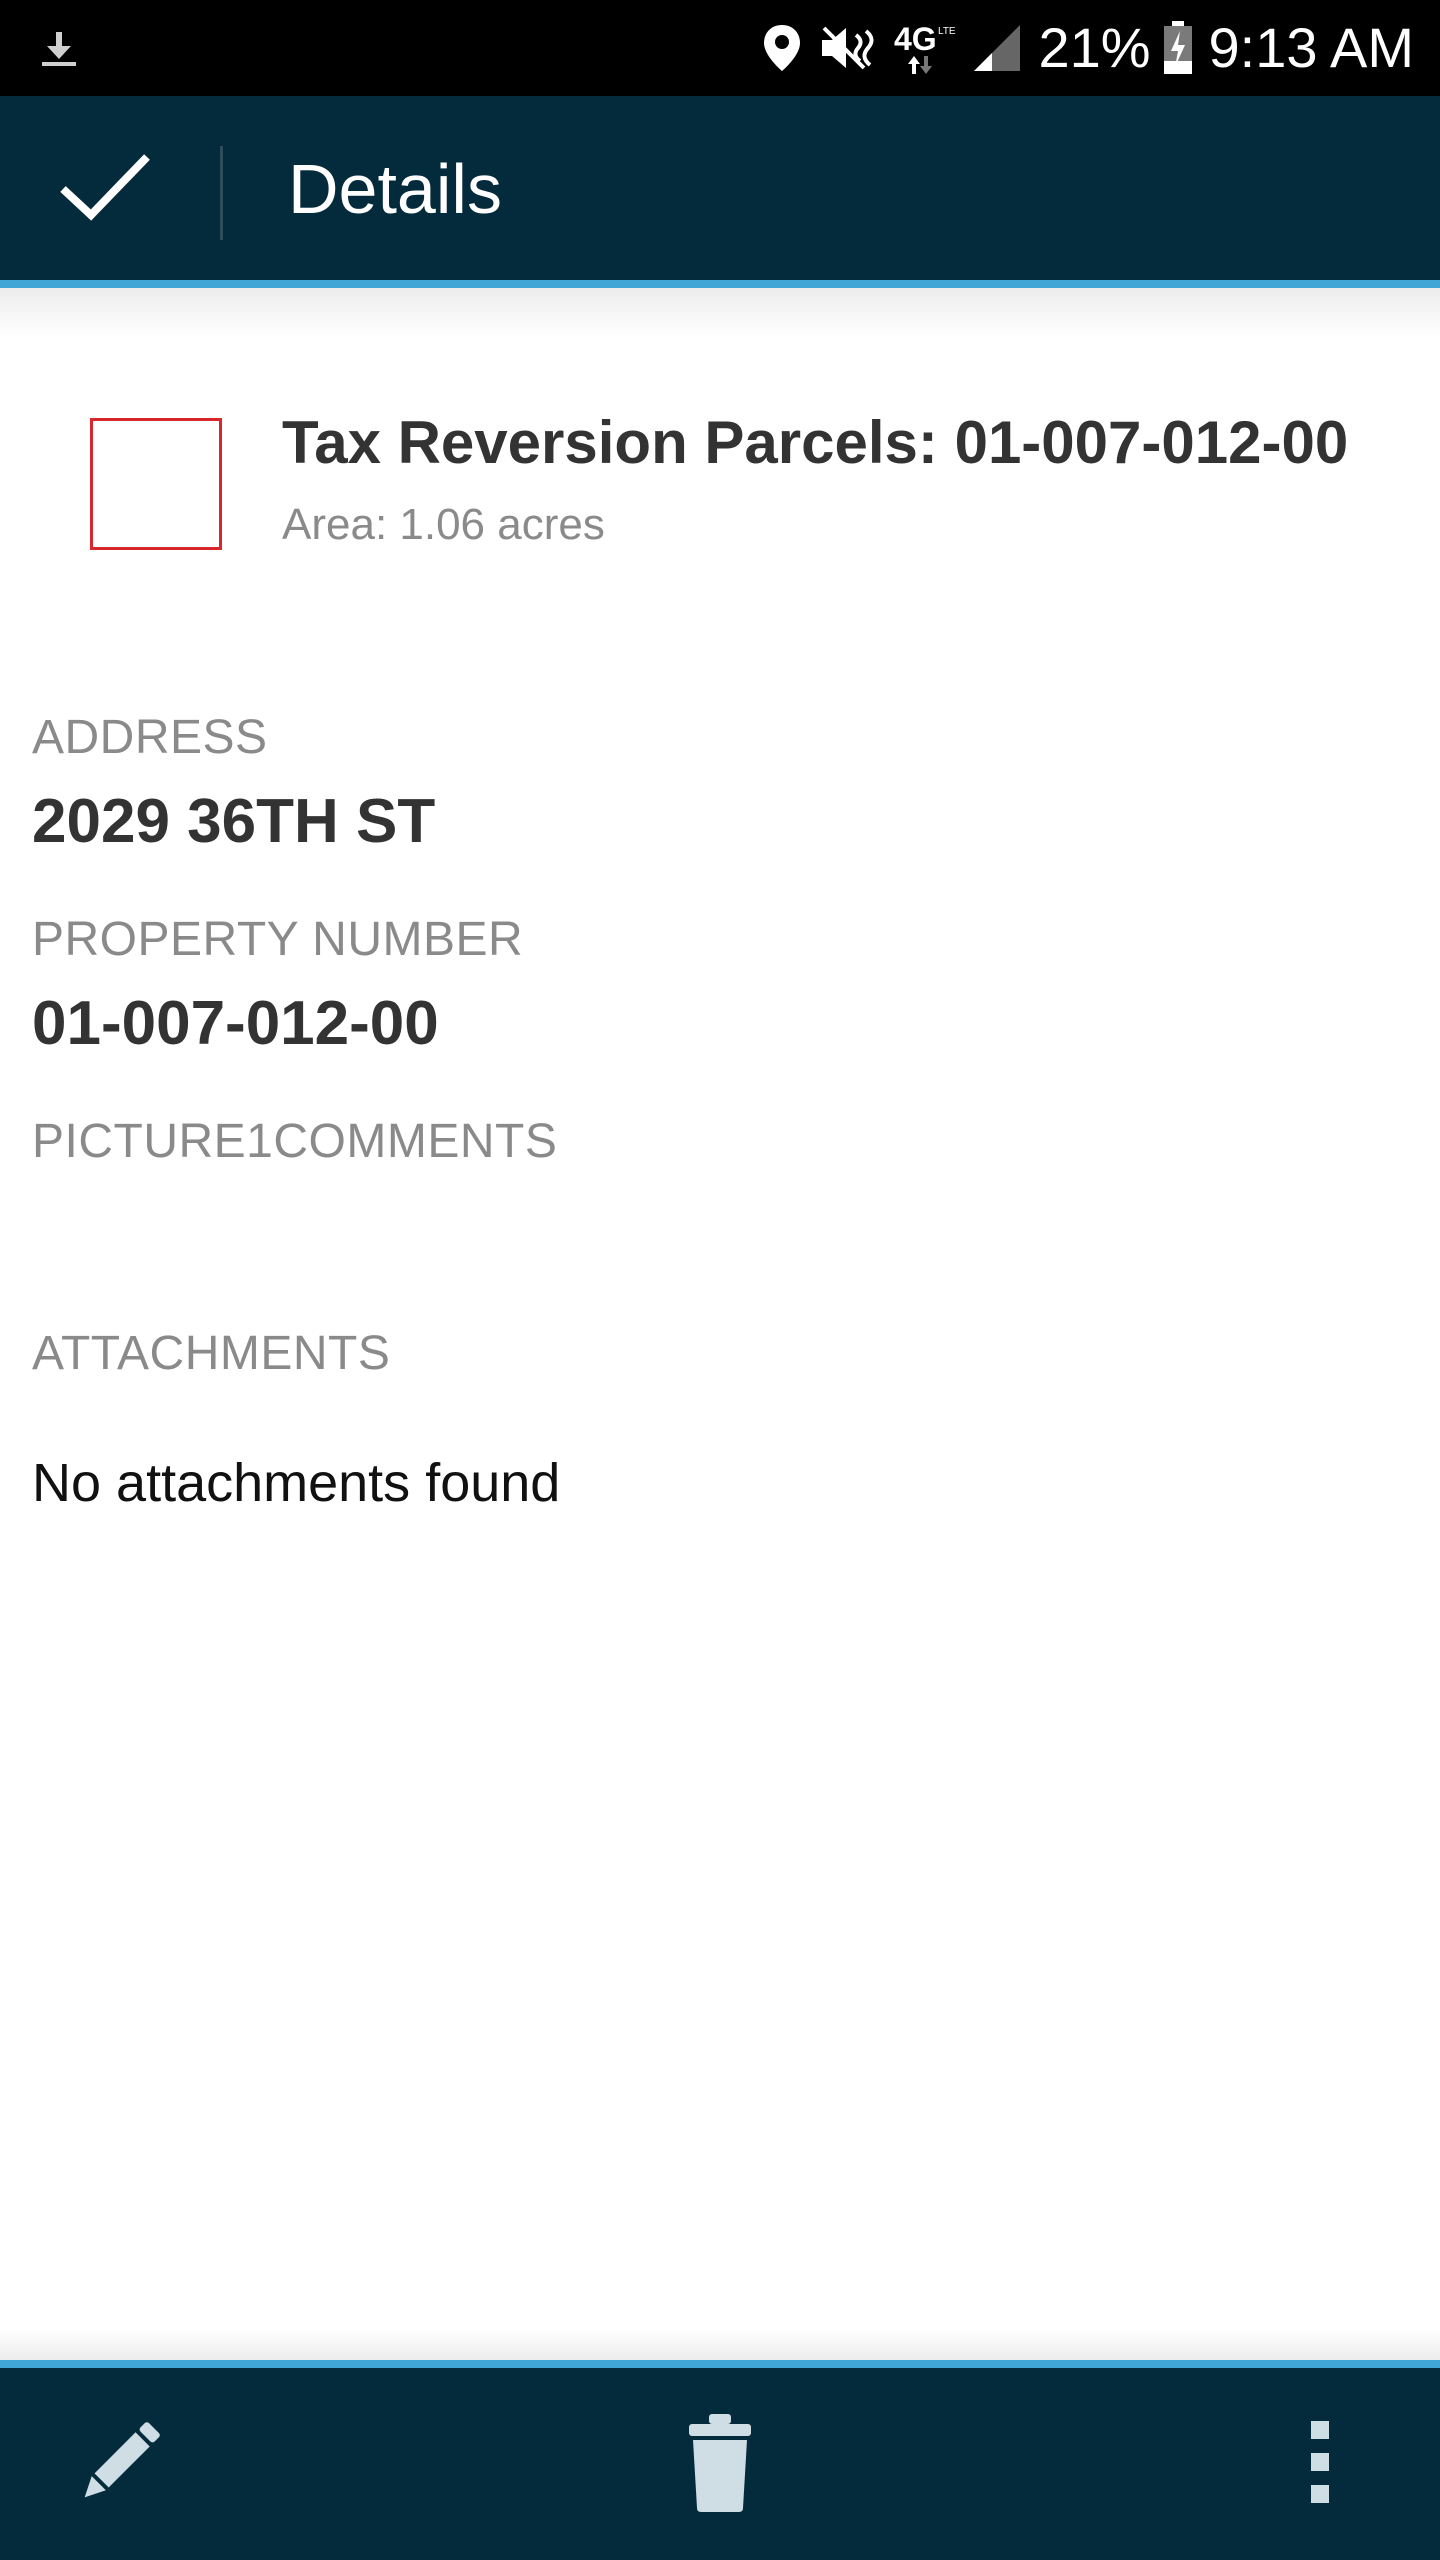  Describe the element at coordinates (848, 48) in the screenshot. I see `mute-icon` at that location.